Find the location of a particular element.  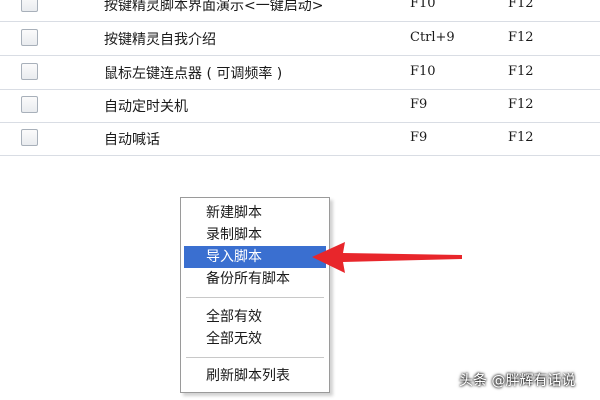

table-row: 按键精灵脚本界面演示<一键启动> F10 F12 is located at coordinates (300, 11).